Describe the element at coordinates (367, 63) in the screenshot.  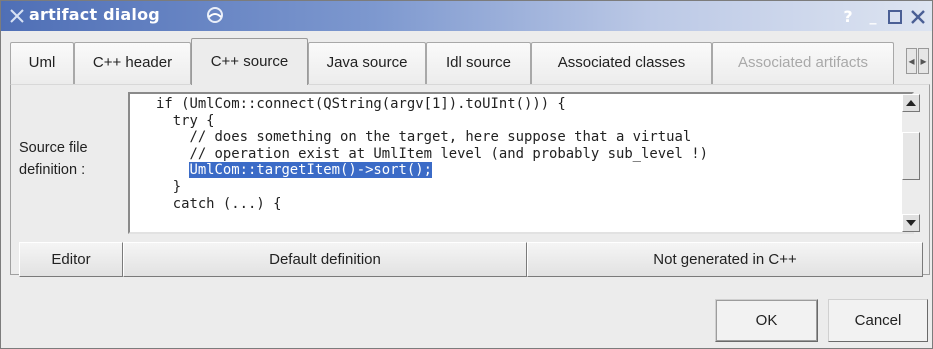
I see `tab-java-source: Java source` at that location.